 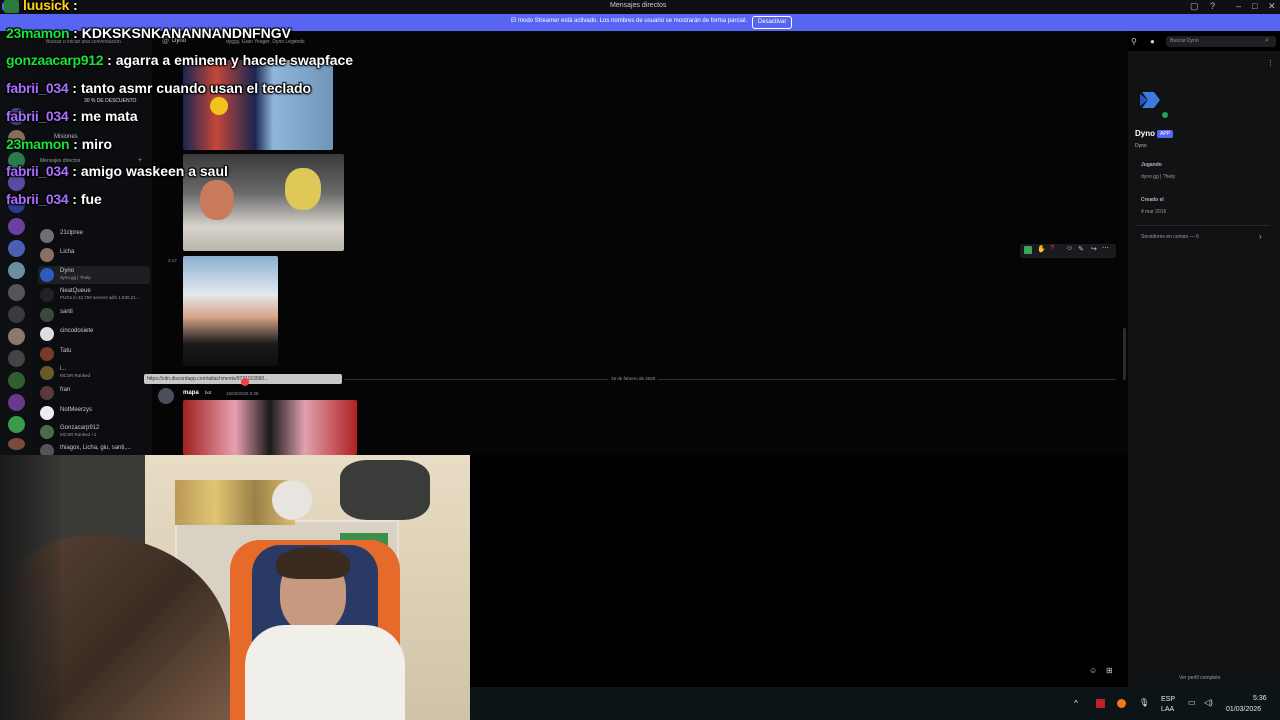 I want to click on dm-item: cincodosiete, so click(x=94, y=334).